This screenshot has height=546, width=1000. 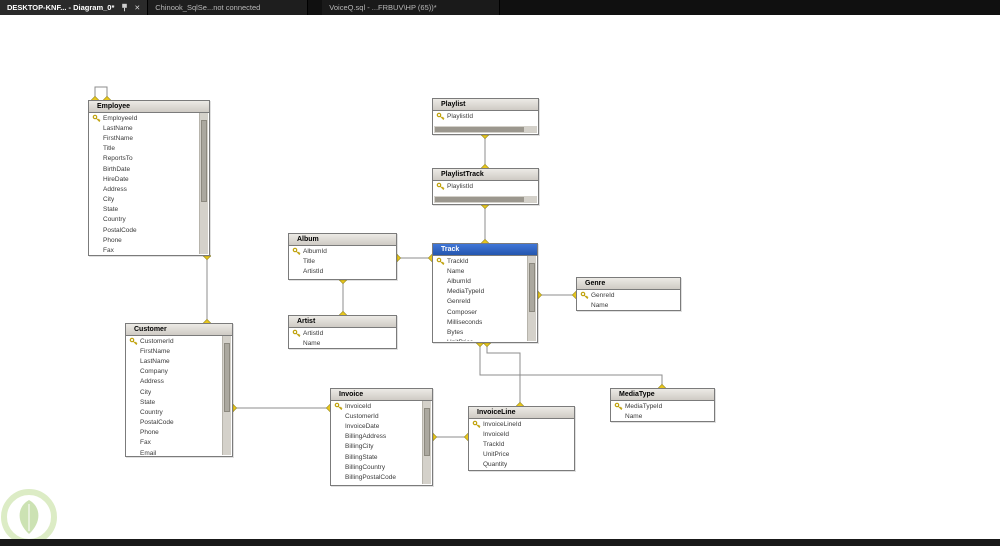 What do you see at coordinates (228, 7) in the screenshot?
I see `tab-chinook-connection: Chinook_SqlSe...not connected` at bounding box center [228, 7].